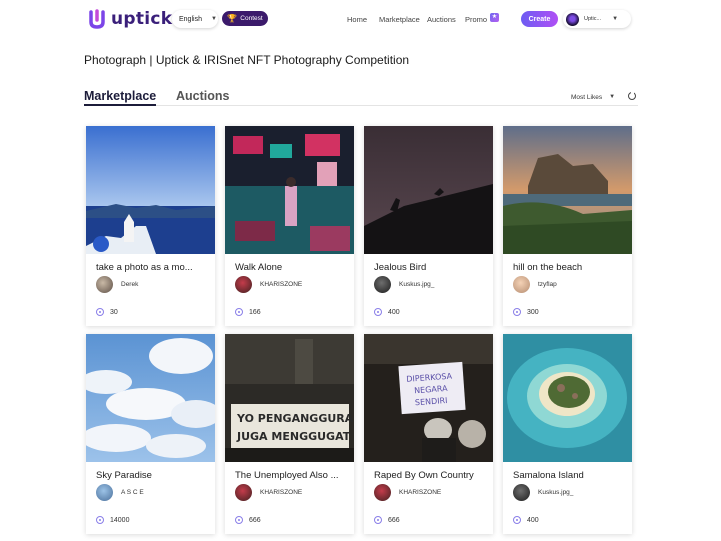  I want to click on nft-title: Raped By Own Country, so click(430, 475).